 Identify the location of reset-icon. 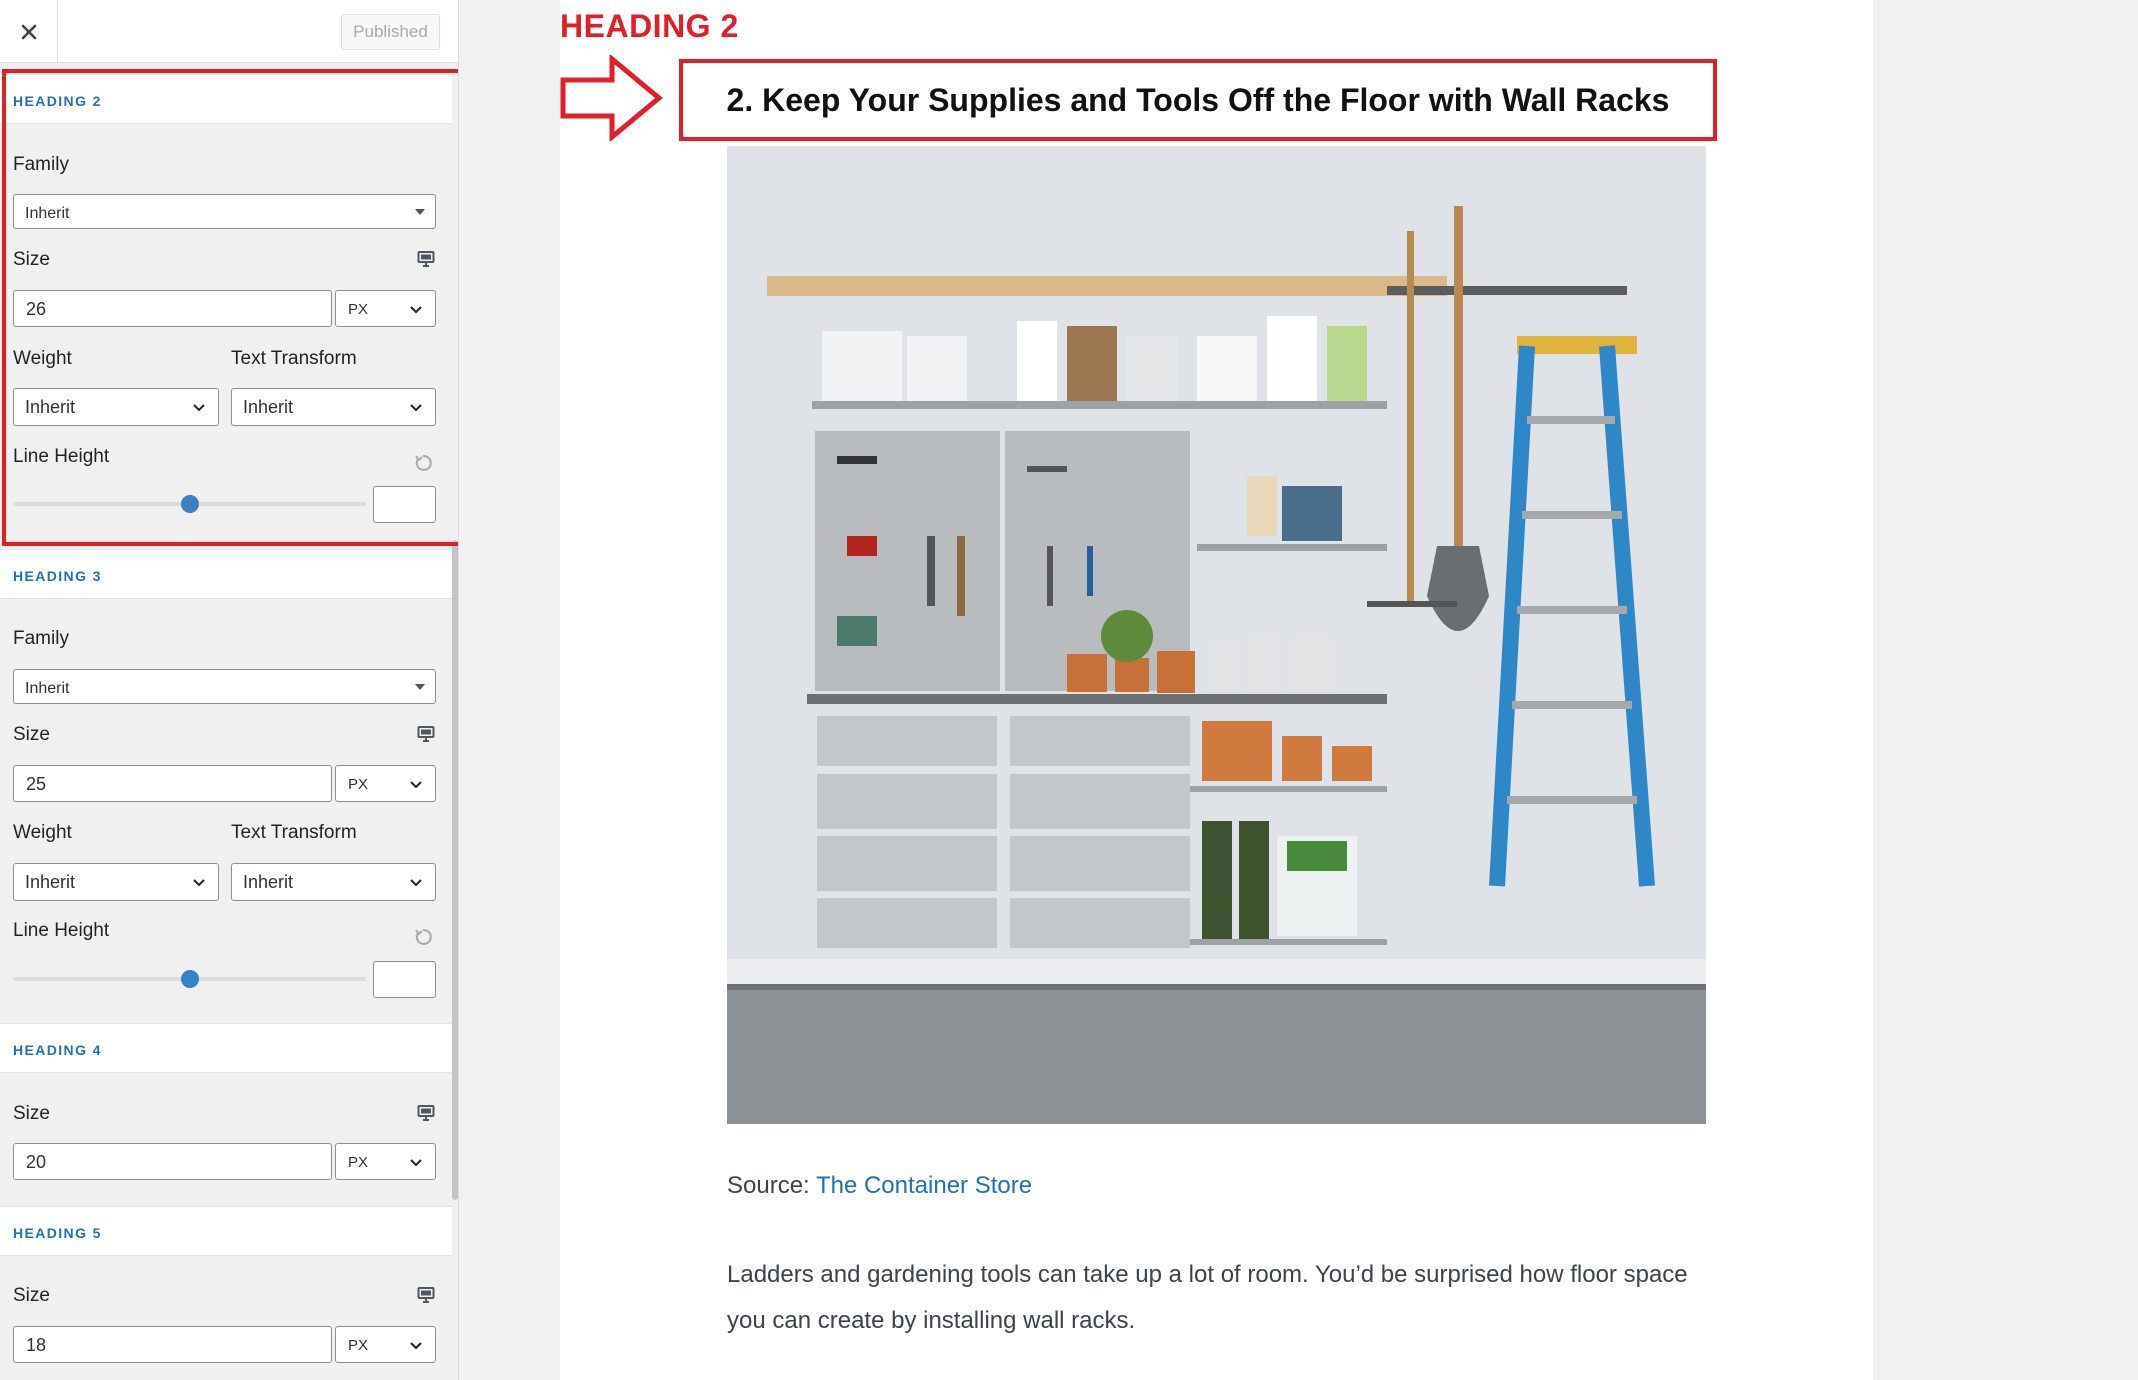
(423, 937).